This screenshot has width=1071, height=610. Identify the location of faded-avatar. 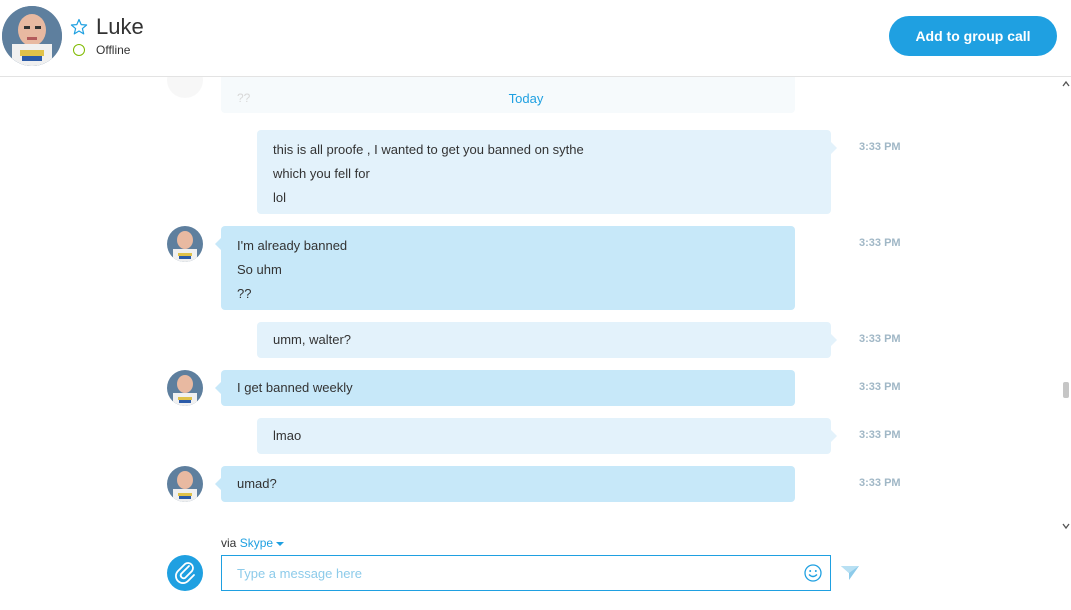
(185, 87).